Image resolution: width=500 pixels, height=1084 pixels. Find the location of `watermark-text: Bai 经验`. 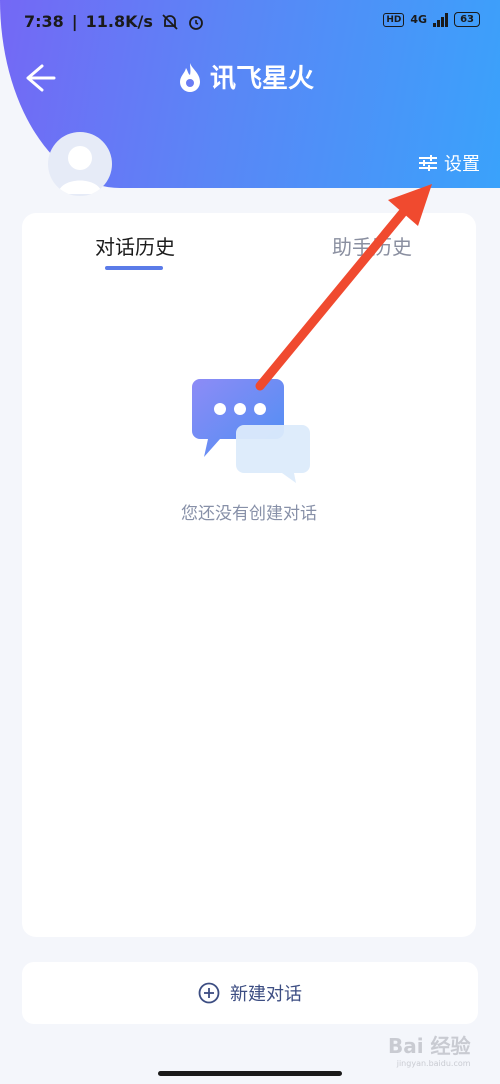

watermark-text: Bai 经验 is located at coordinates (429, 1046).